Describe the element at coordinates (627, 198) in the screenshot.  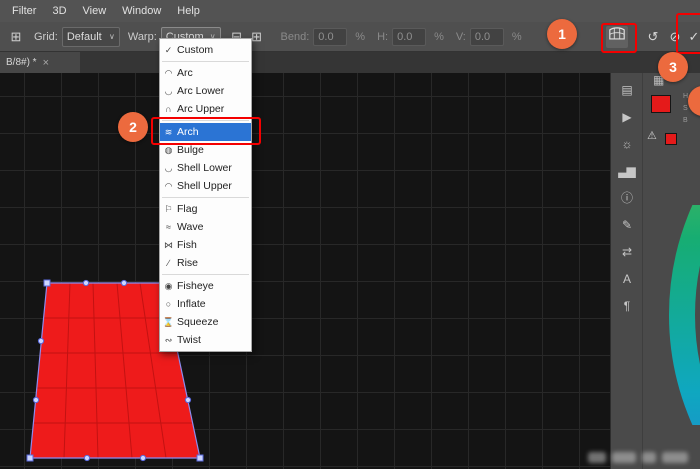
I see `info-panel-icon: ⓘ` at that location.